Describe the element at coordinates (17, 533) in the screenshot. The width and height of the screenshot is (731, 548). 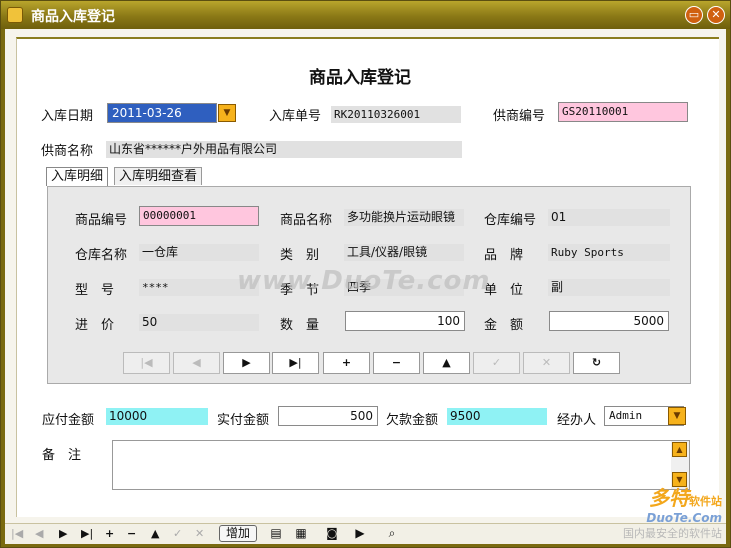
I see `first-icon: |◀` at that location.